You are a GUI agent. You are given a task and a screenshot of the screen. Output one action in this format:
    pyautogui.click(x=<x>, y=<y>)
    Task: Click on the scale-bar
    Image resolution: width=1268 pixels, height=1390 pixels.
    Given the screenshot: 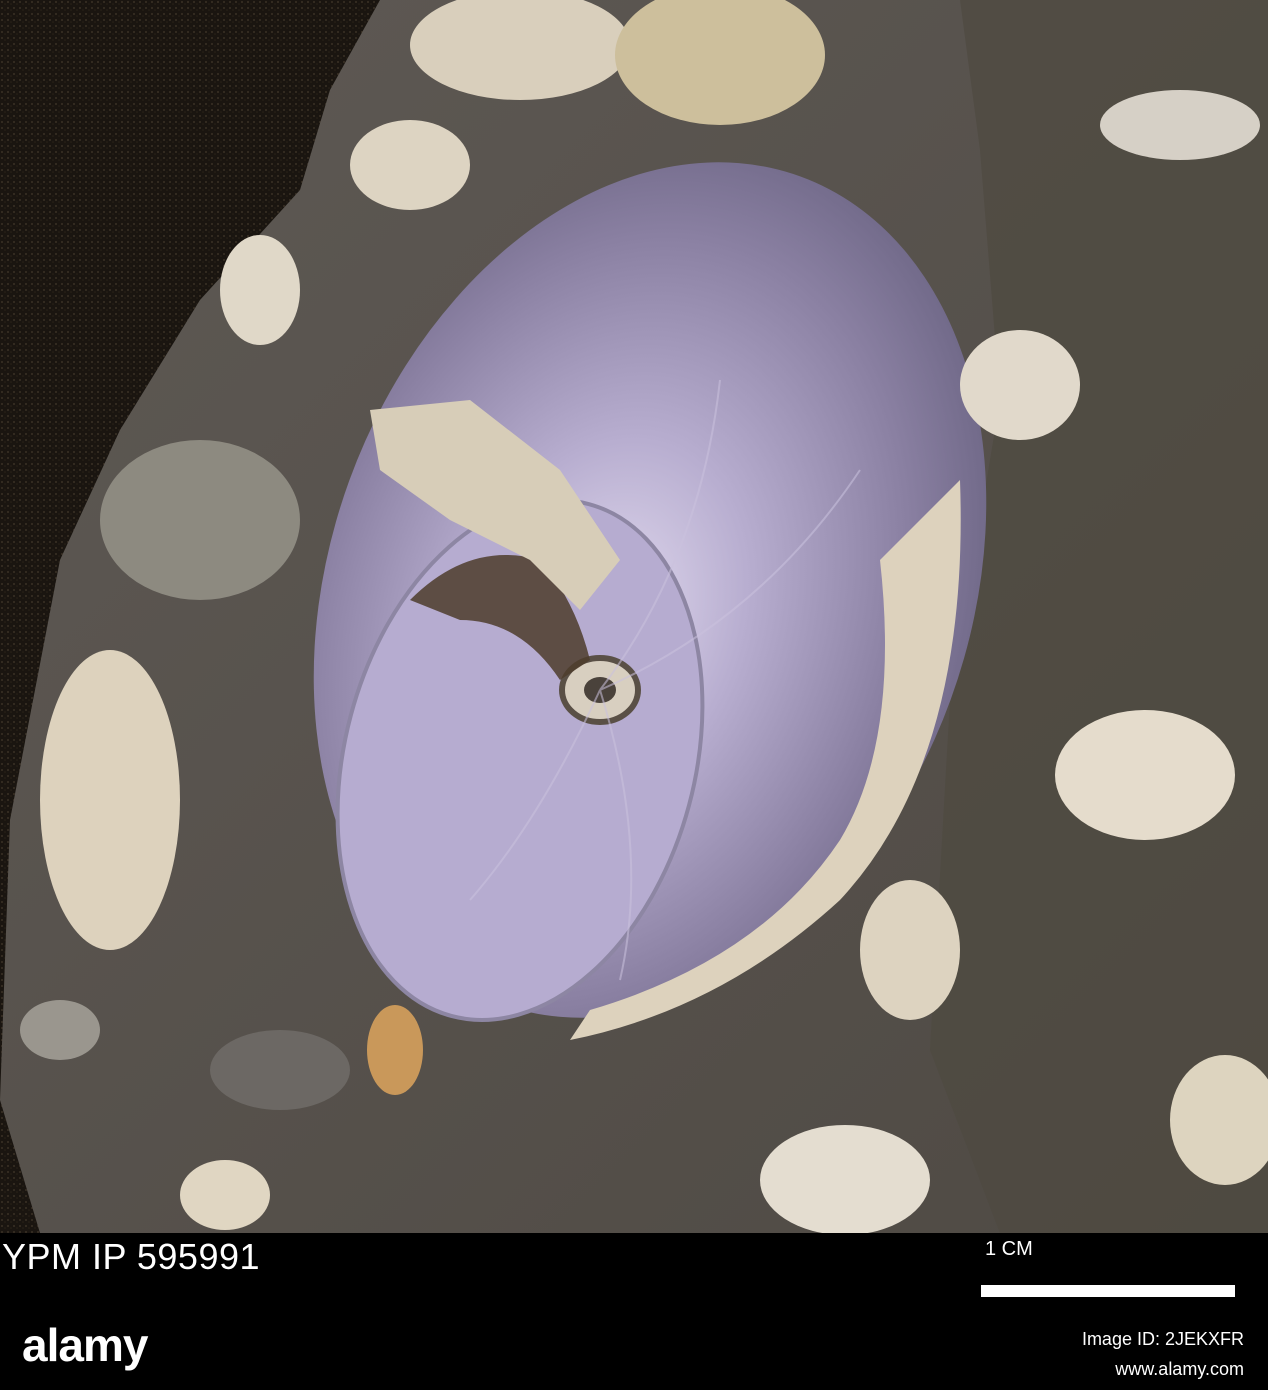 What is the action you would take?
    pyautogui.click(x=1108, y=1291)
    